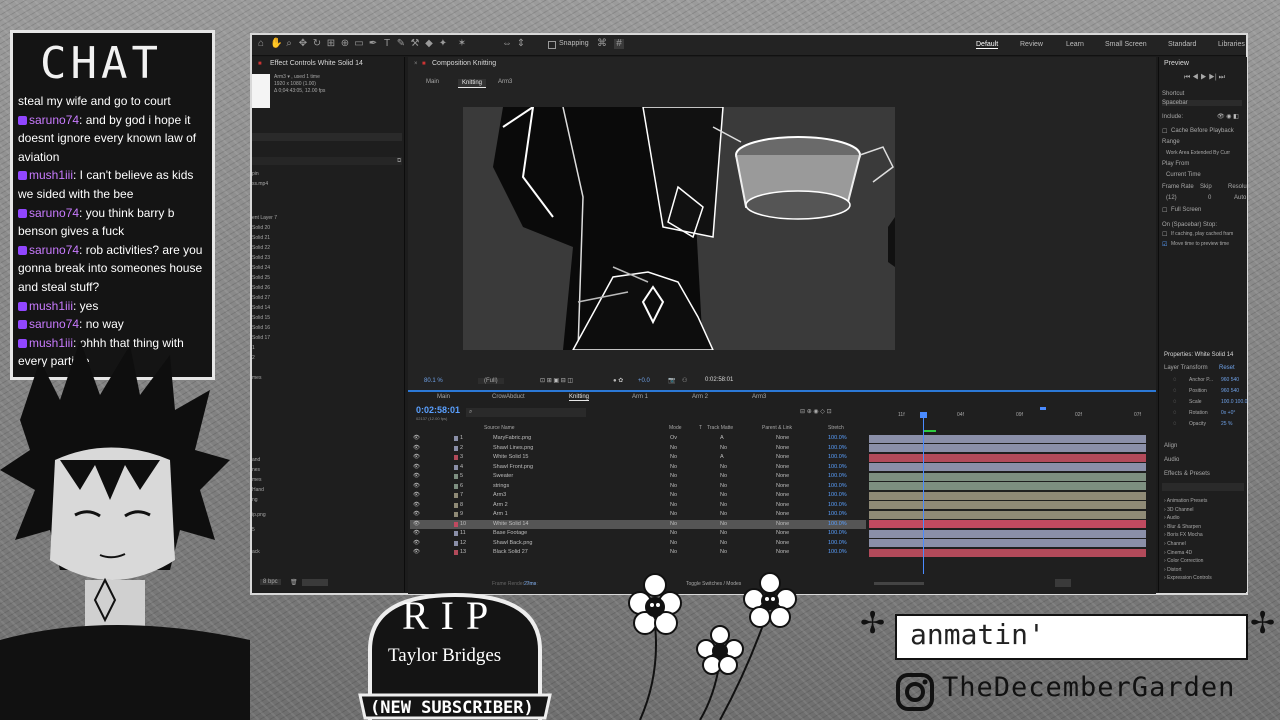 This screenshot has height=720, width=1280. I want to click on layer-name: White Solid 14, so click(510, 524).